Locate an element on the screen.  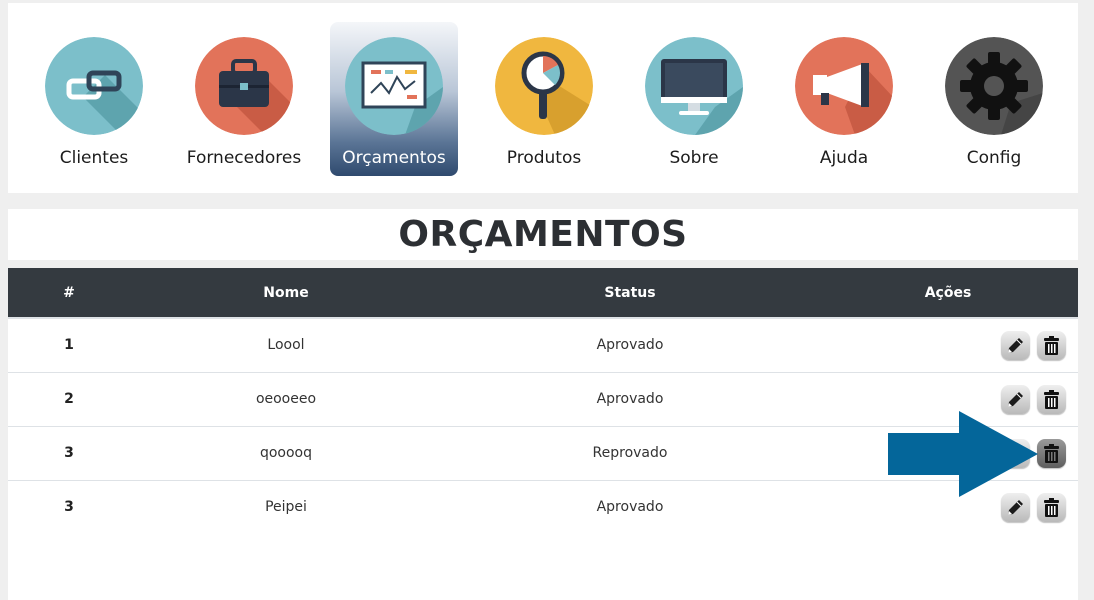
title-bar: ORÇAMENTOS is located at coordinates (543, 234).